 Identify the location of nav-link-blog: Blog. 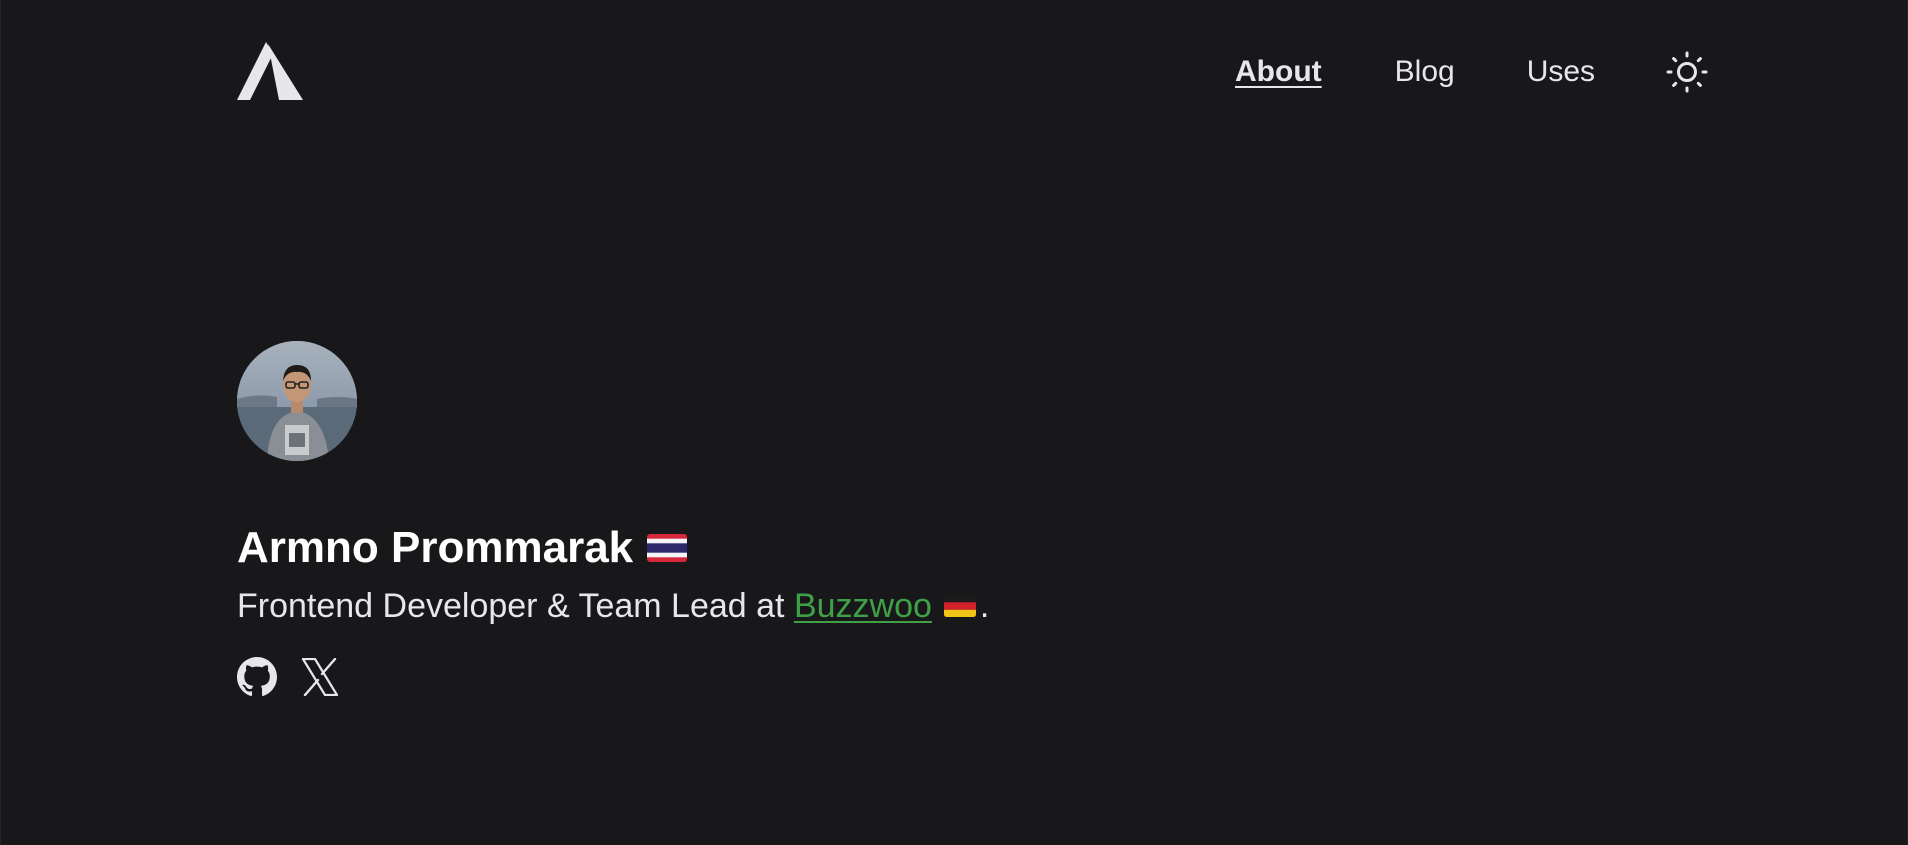
(1425, 72).